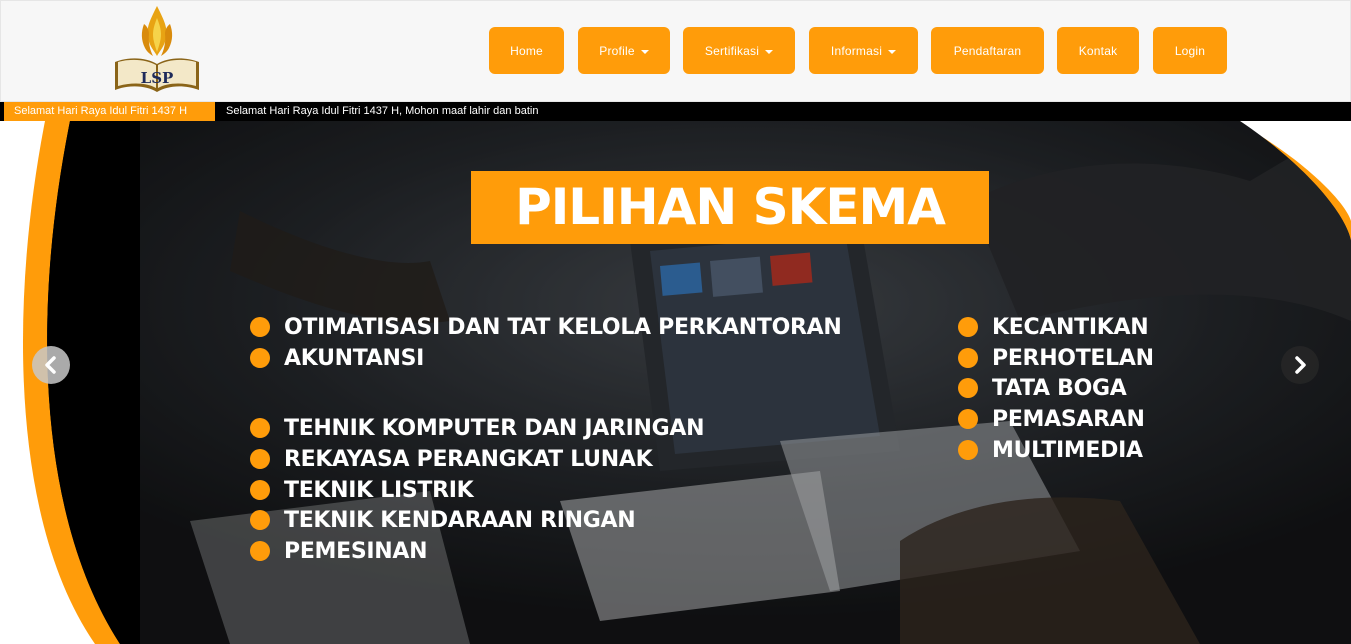 The image size is (1351, 644). I want to click on skema-item: OTIMATISASI DAN TAT KELOLA PERKANTORAN, so click(546, 327).